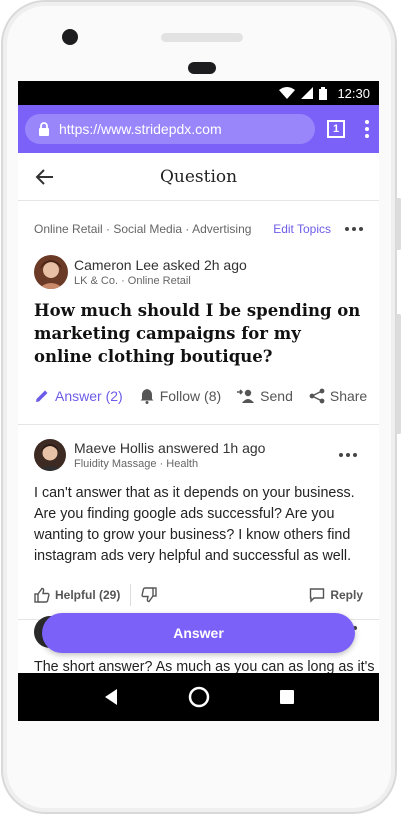  Describe the element at coordinates (398, 374) in the screenshot. I see `volume-button` at that location.